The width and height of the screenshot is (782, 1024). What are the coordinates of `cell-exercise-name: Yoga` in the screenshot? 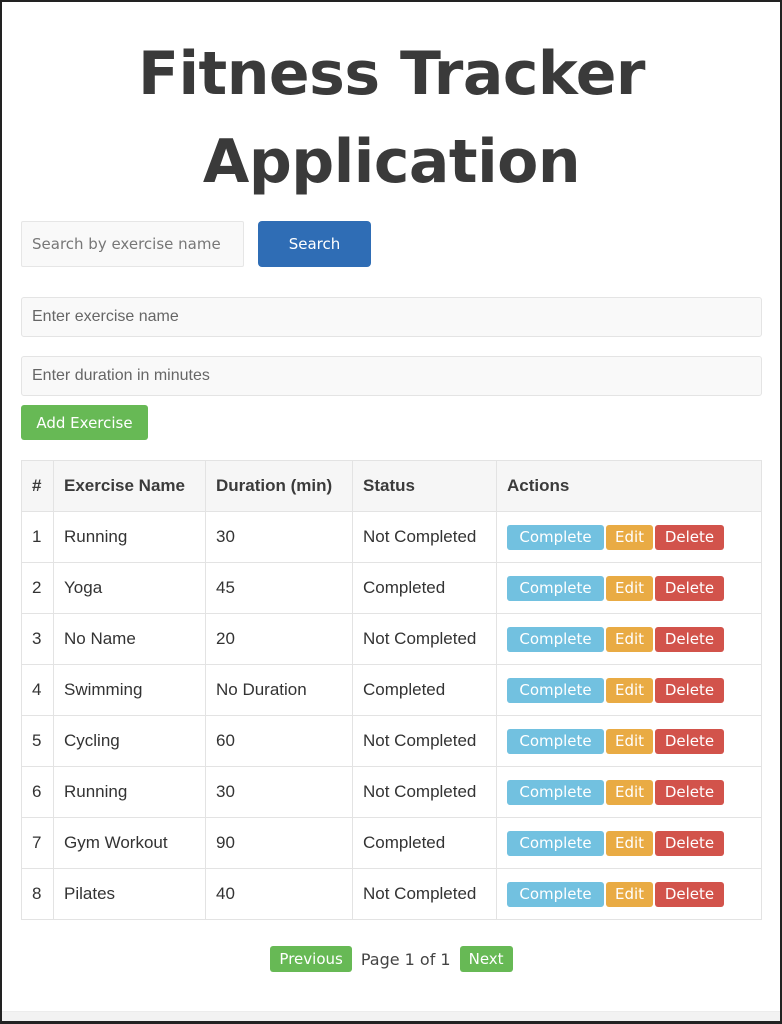 It's located at (129, 588).